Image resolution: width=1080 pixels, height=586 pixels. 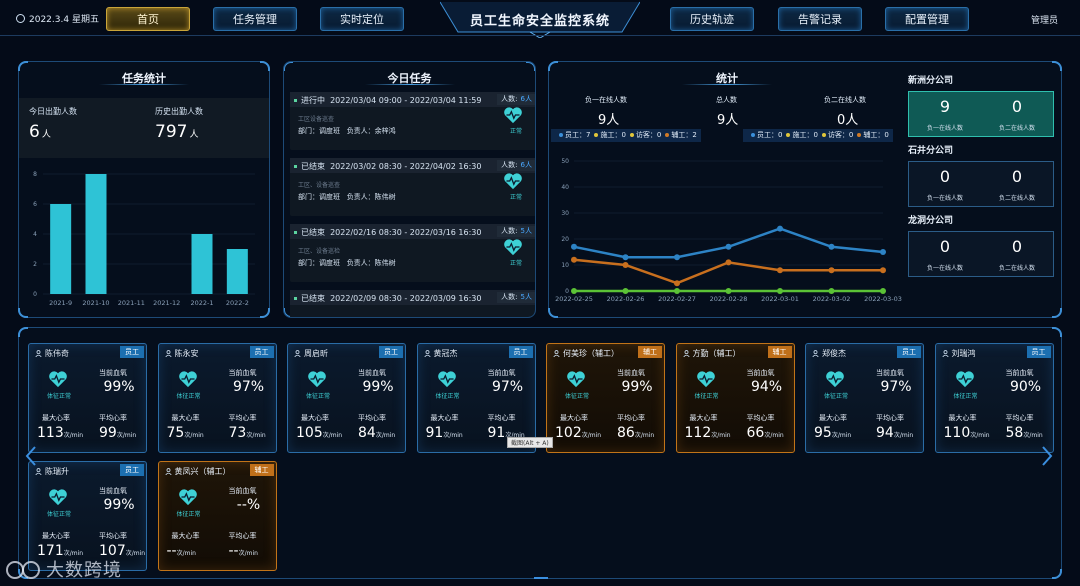 What do you see at coordinates (84, 570) in the screenshot?
I see `watermark-text: 大数跨境` at bounding box center [84, 570].